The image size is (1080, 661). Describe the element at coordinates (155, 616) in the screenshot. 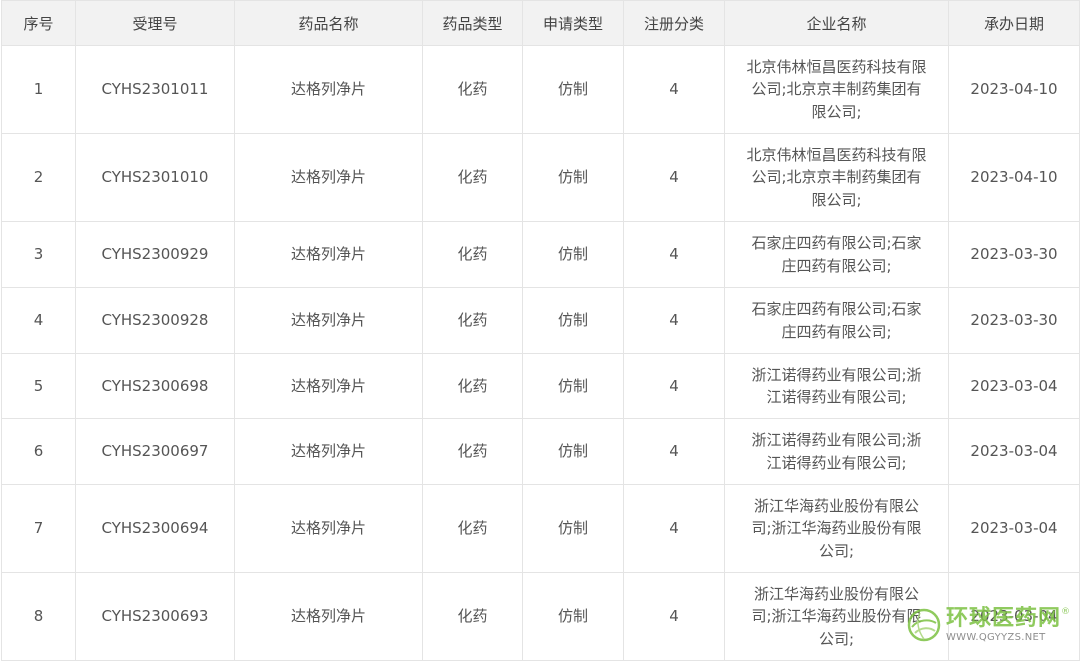

I see `cell-accept-no: CYHS2300693` at that location.